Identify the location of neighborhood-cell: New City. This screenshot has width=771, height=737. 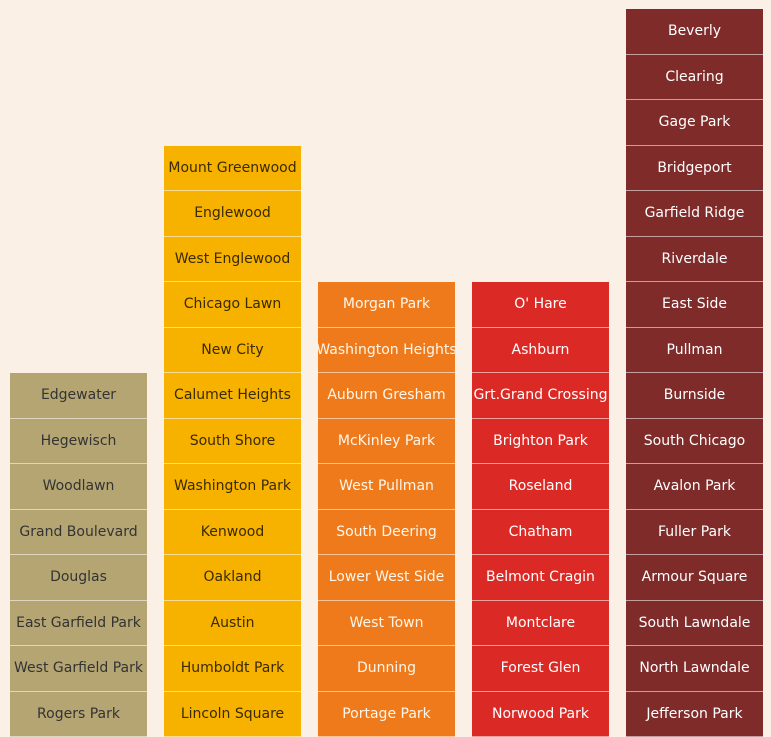
(232, 351).